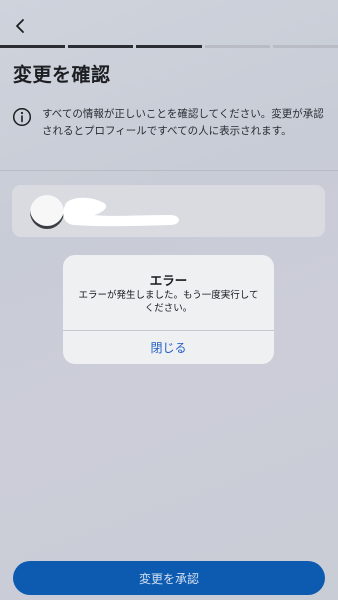 Image resolution: width=338 pixels, height=600 pixels. Describe the element at coordinates (62, 75) in the screenshot. I see `page-title: 変更を確認` at that location.